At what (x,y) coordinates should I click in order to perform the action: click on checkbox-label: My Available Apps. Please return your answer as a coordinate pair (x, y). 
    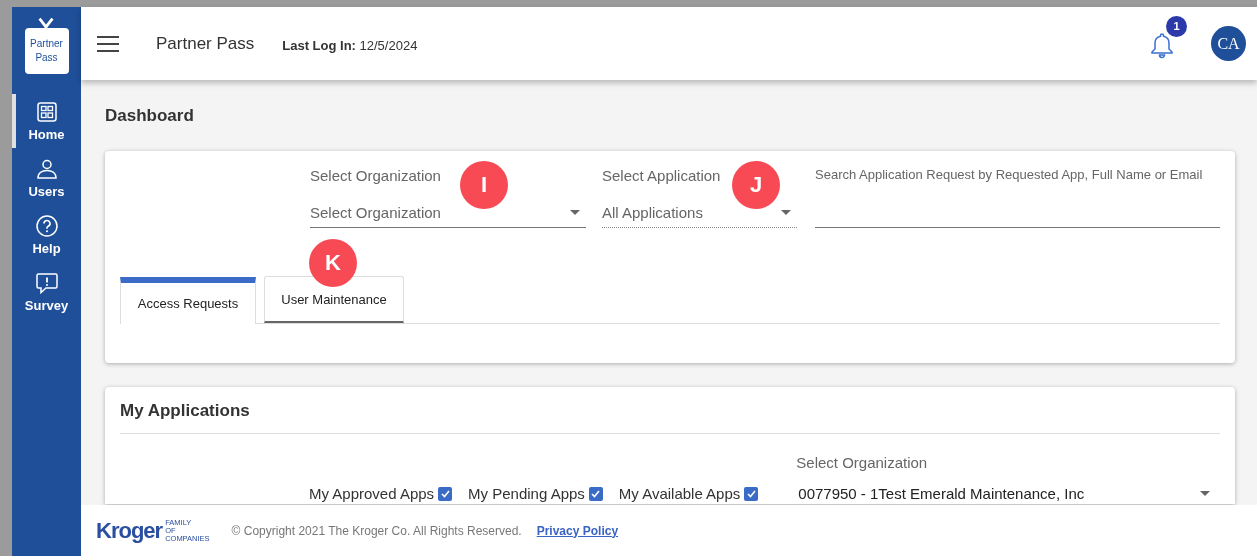
    Looking at the image, I should click on (679, 493).